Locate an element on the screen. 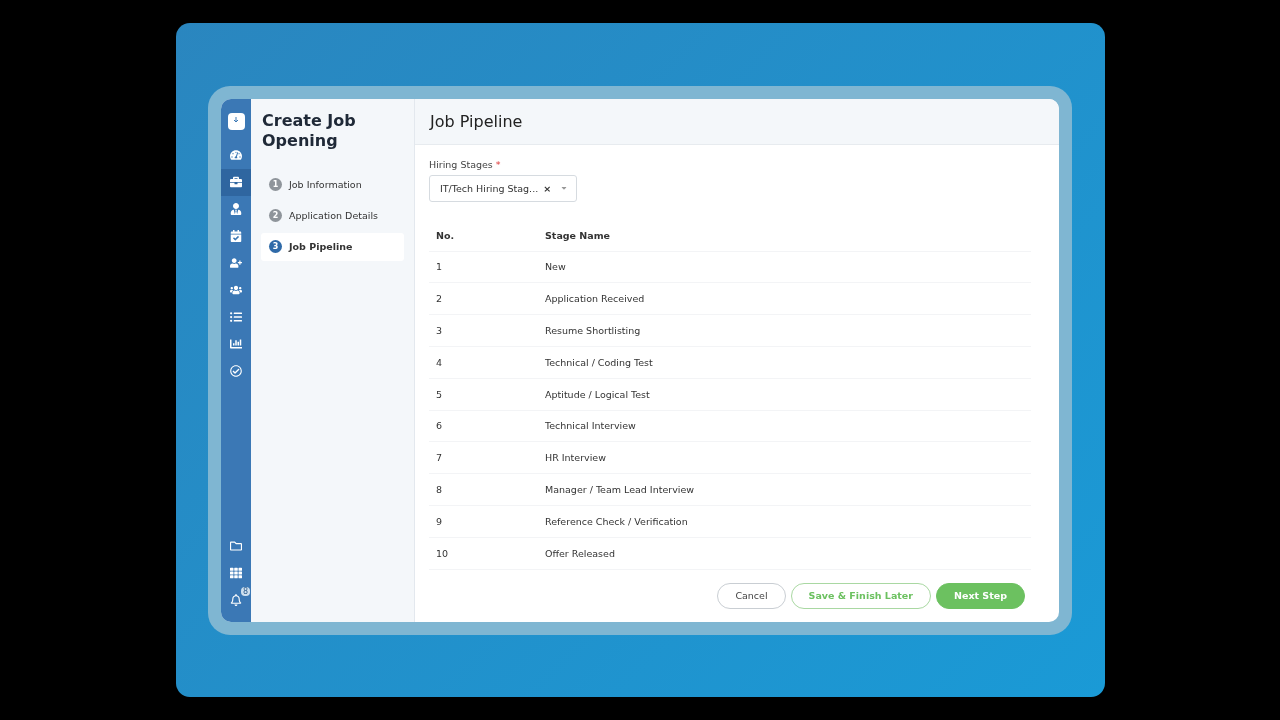  folder-icon is located at coordinates (236, 546).